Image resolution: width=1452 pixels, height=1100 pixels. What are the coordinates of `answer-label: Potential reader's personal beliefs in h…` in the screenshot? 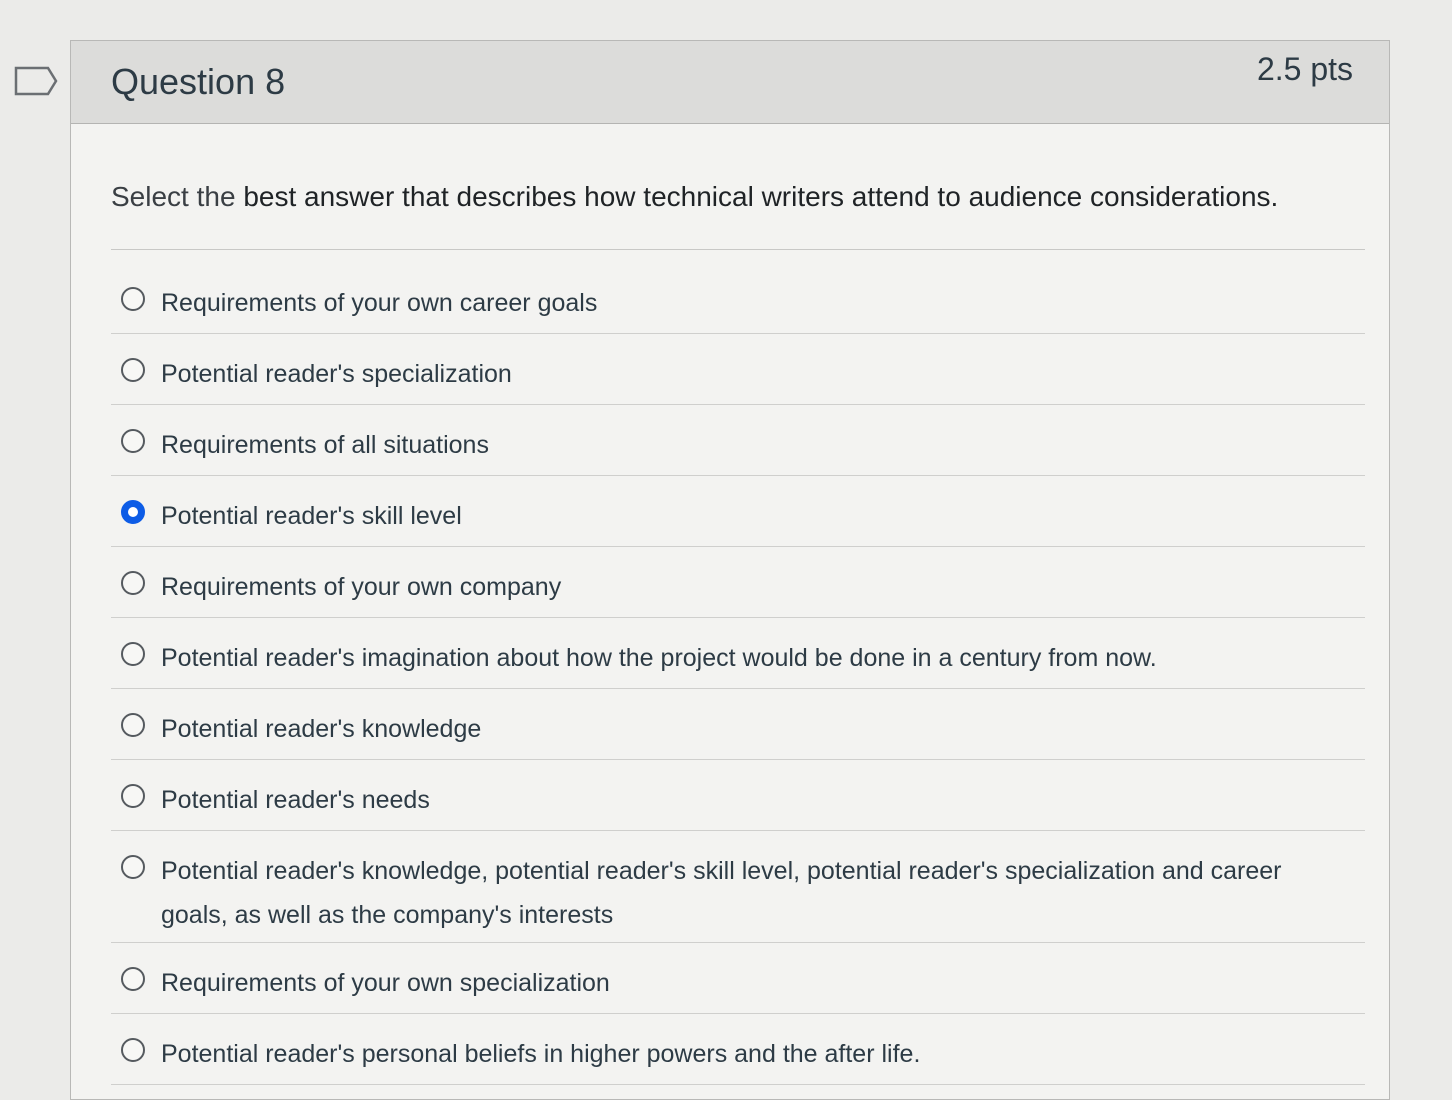 It's located at (541, 1054).